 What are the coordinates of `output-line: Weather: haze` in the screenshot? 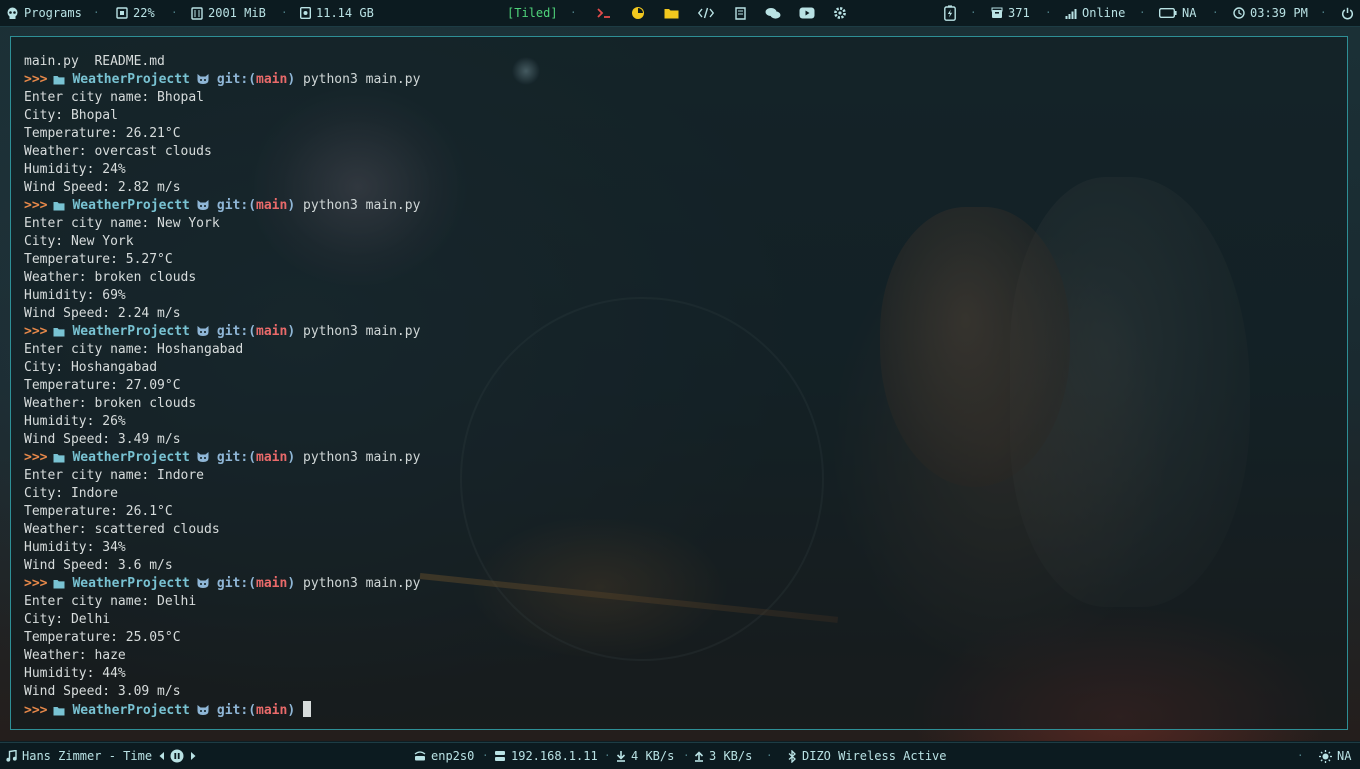 It's located at (75, 655).